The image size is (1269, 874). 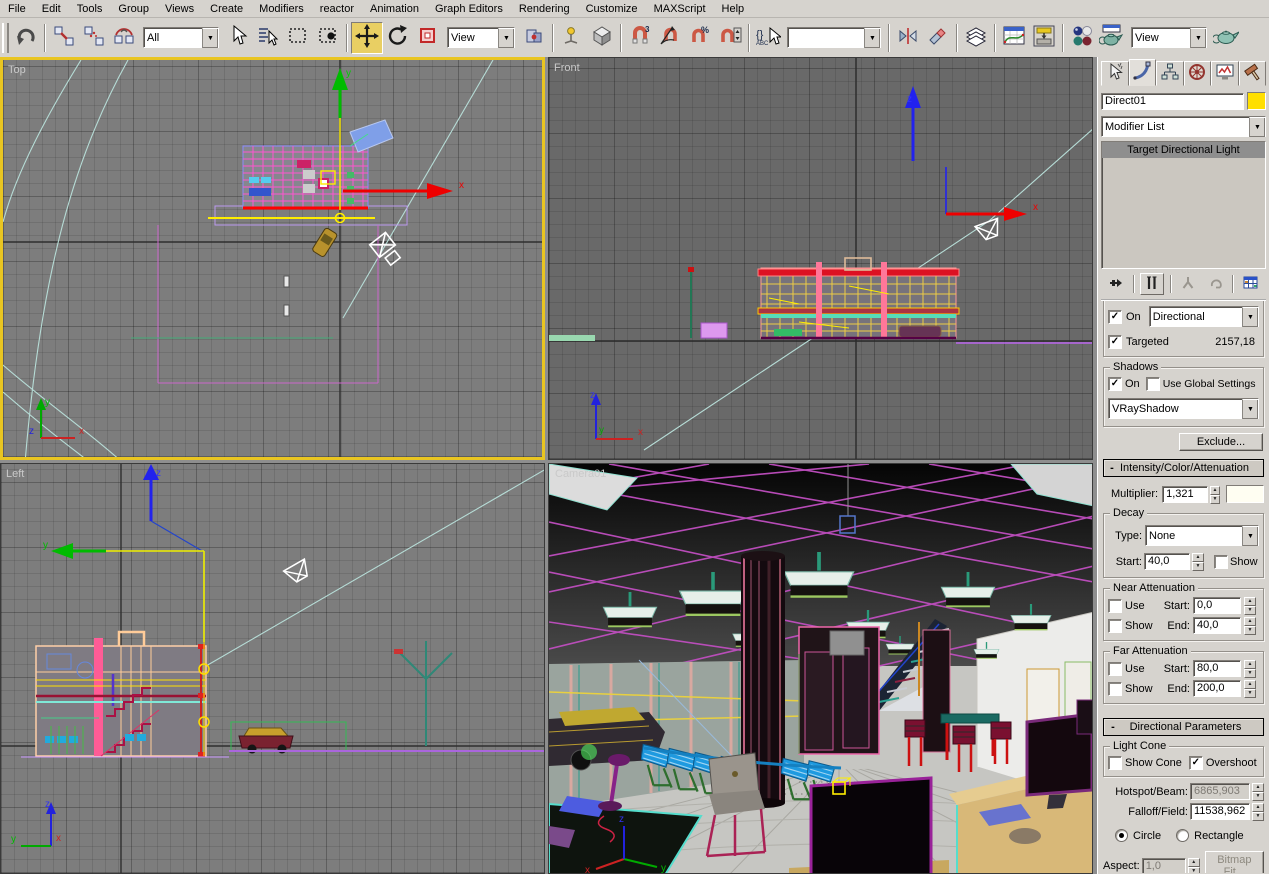 I want to click on selection-filter-dropdown: All ▼, so click(x=181, y=37).